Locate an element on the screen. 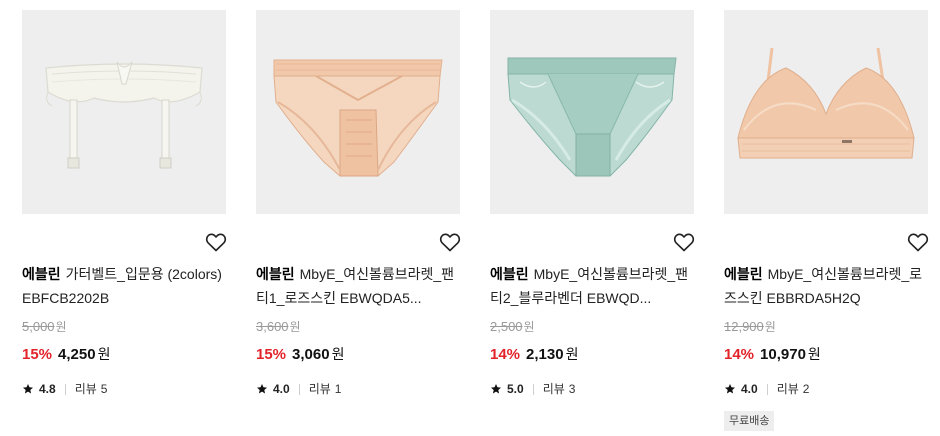  sale-price: 10,970 is located at coordinates (783, 354).